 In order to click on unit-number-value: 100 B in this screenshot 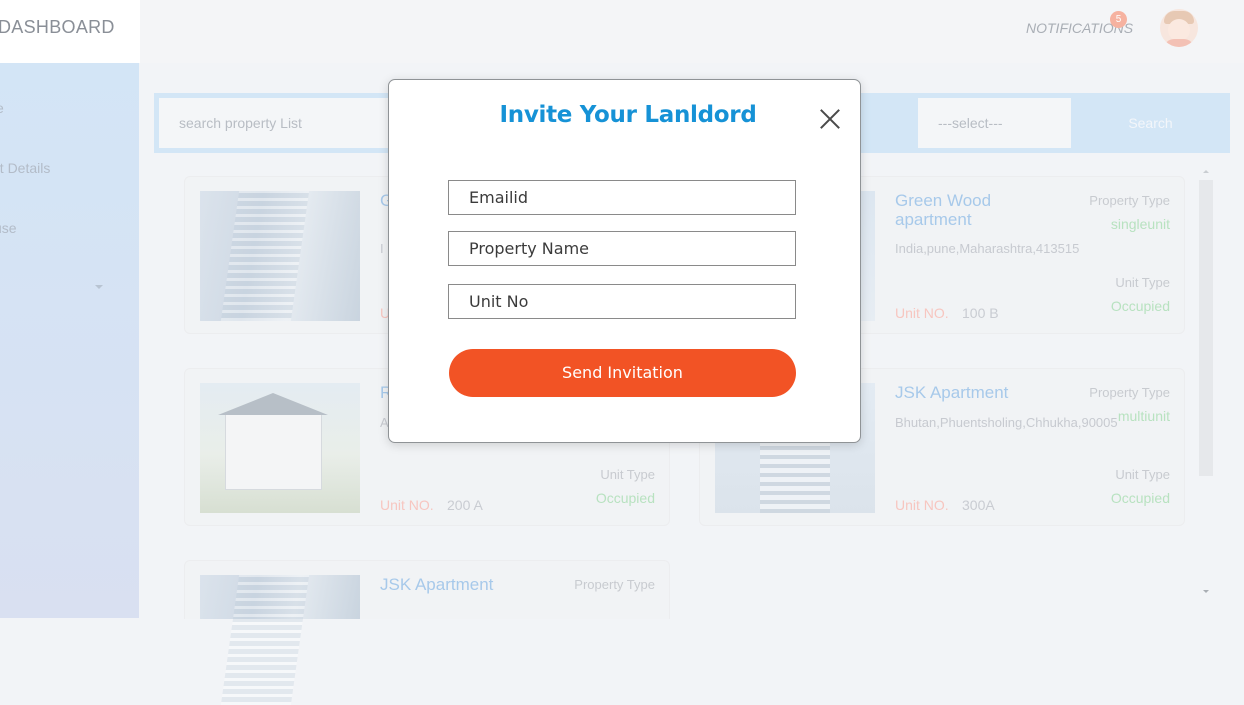, I will do `click(980, 313)`.